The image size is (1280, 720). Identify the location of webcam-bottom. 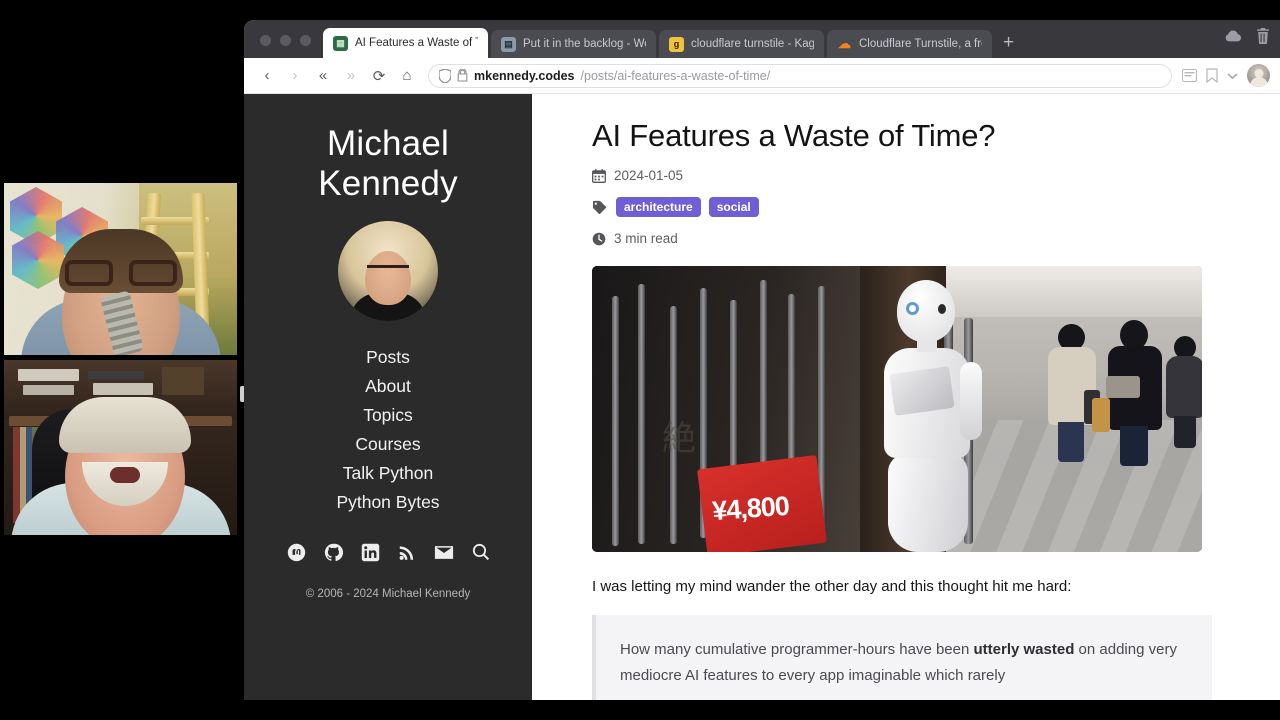
(120, 447).